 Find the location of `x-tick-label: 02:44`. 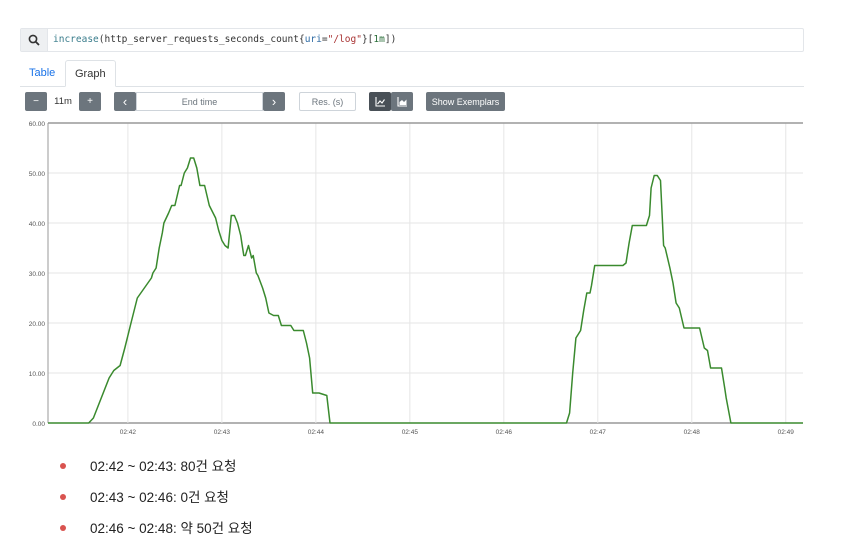

x-tick-label: 02:44 is located at coordinates (316, 432).